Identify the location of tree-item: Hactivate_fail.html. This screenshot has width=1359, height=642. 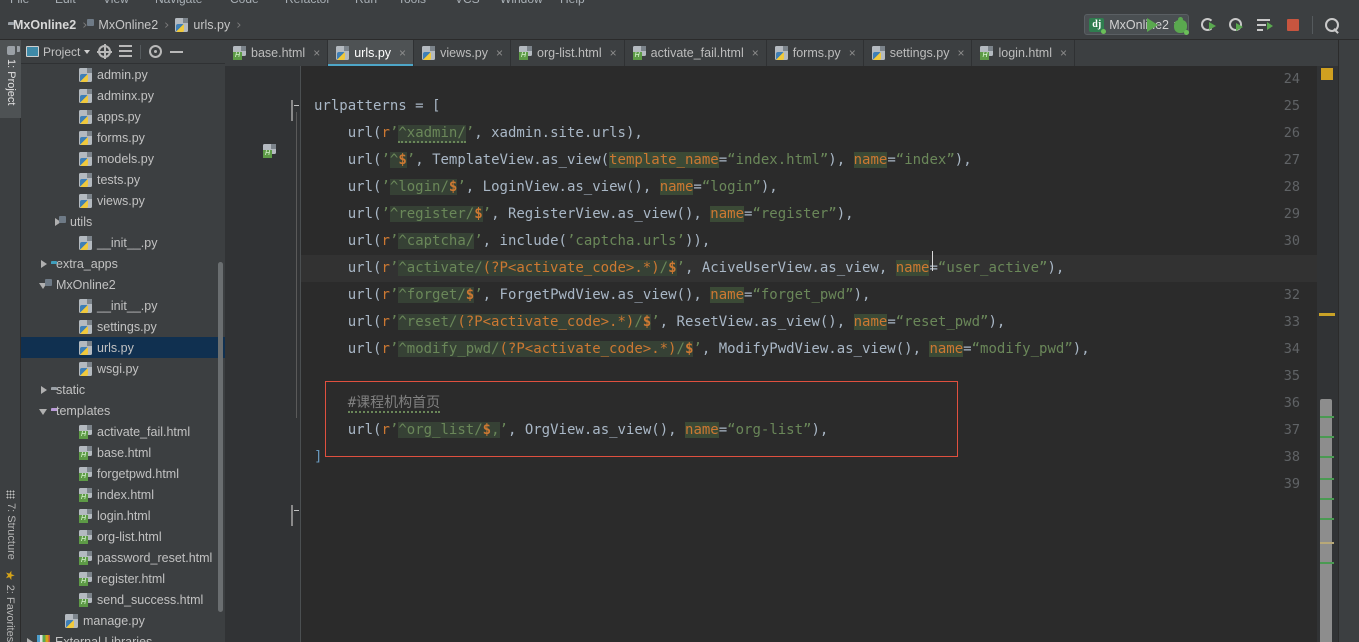
(123, 431).